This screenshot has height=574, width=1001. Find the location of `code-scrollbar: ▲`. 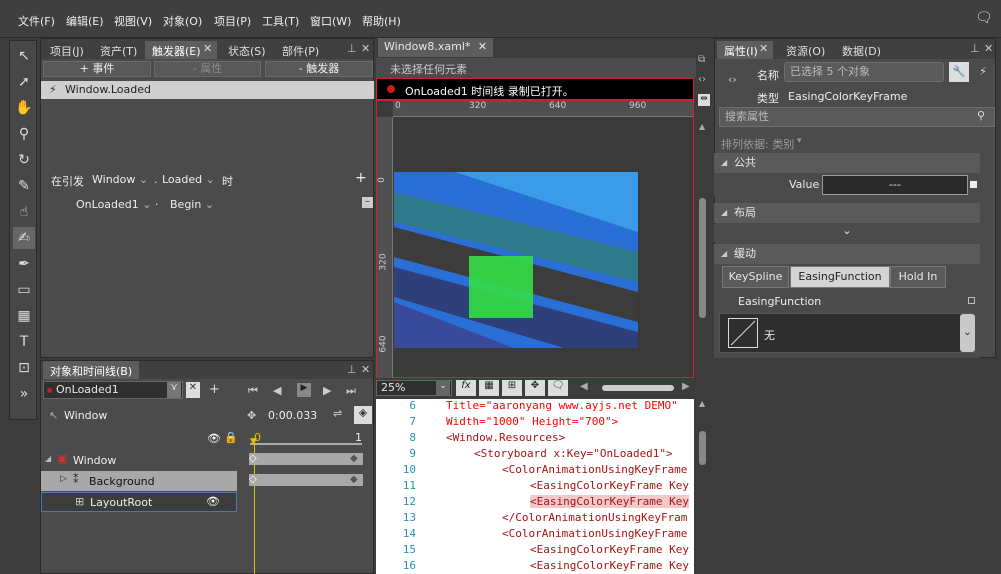

code-scrollbar: ▲ is located at coordinates (703, 486).